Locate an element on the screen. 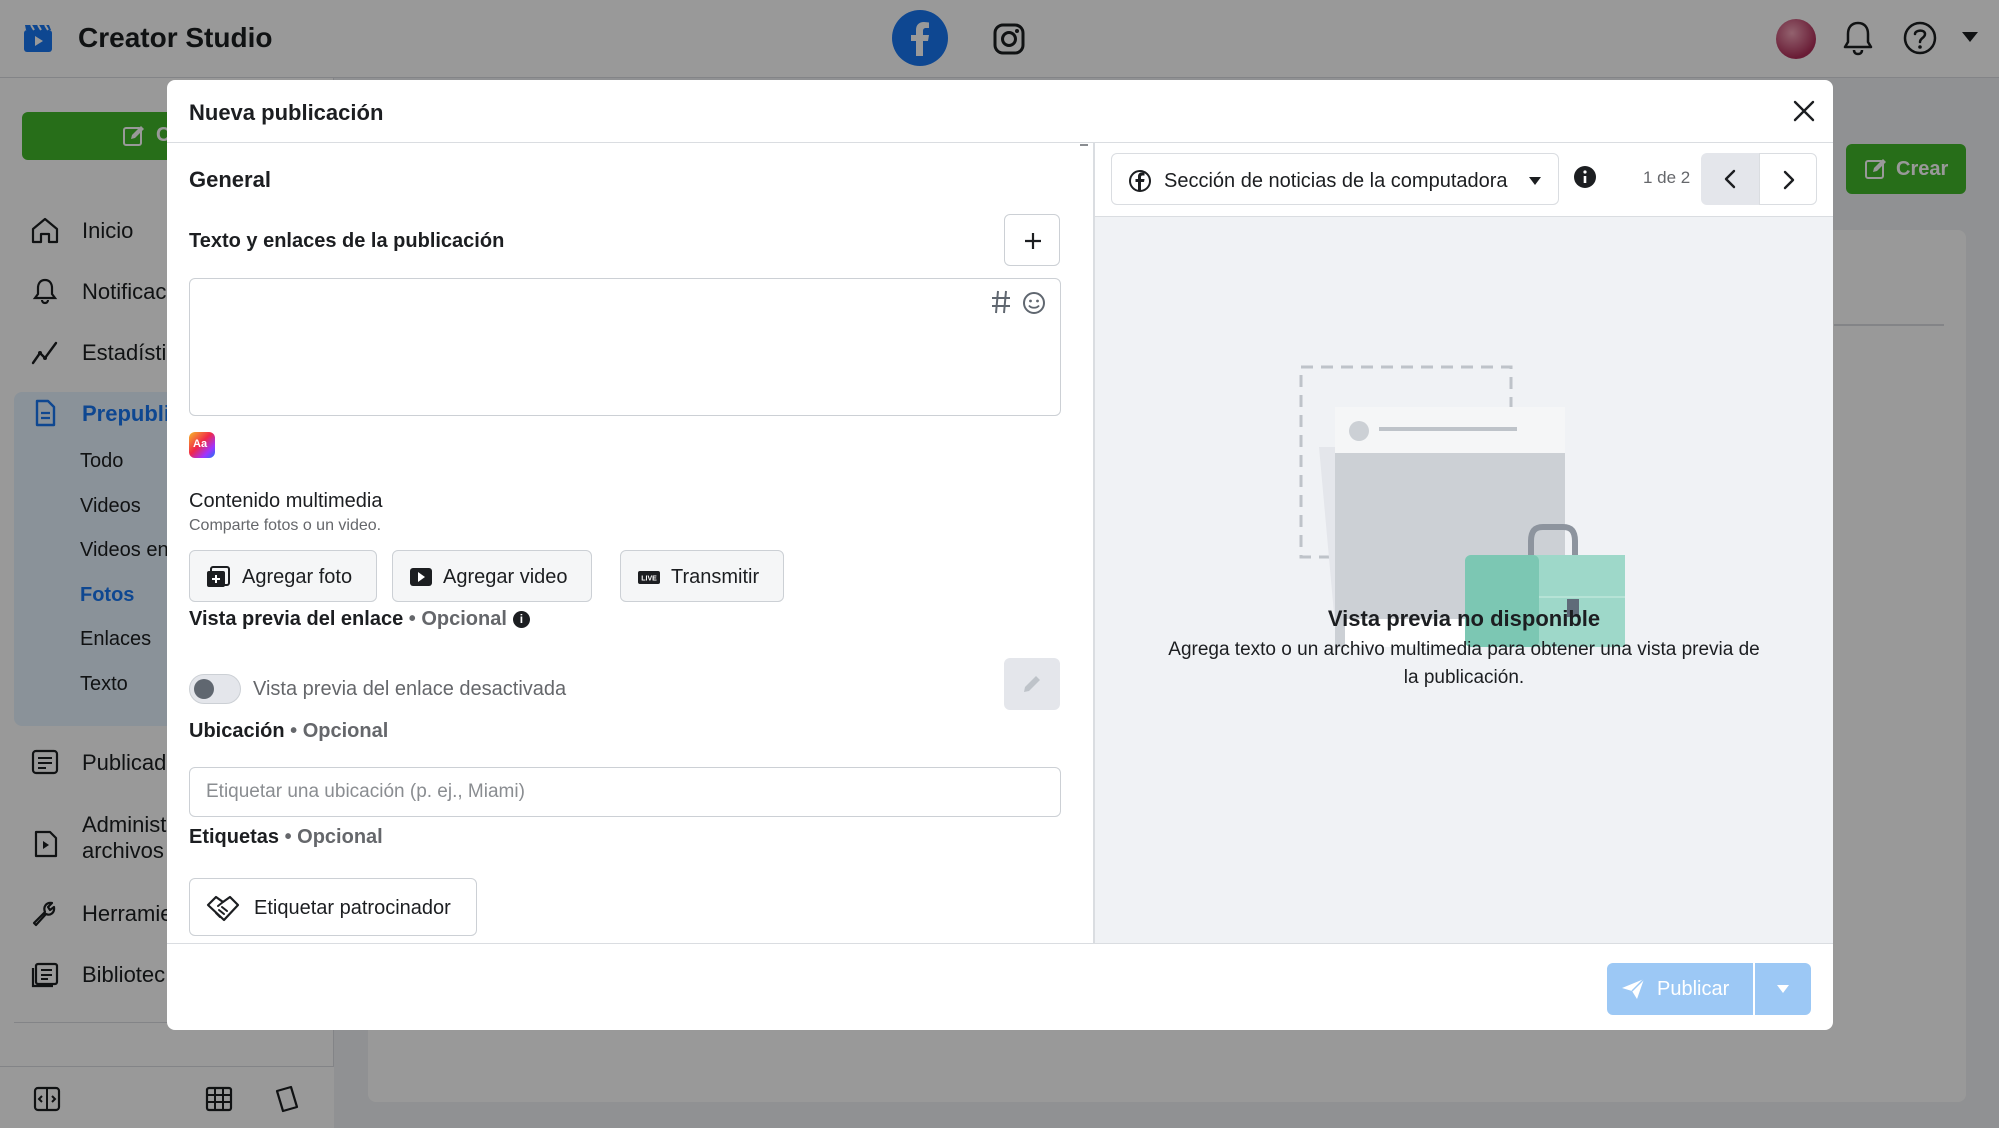 The image size is (1999, 1128). tags-label: Etiquetas • Opcional is located at coordinates (286, 837).